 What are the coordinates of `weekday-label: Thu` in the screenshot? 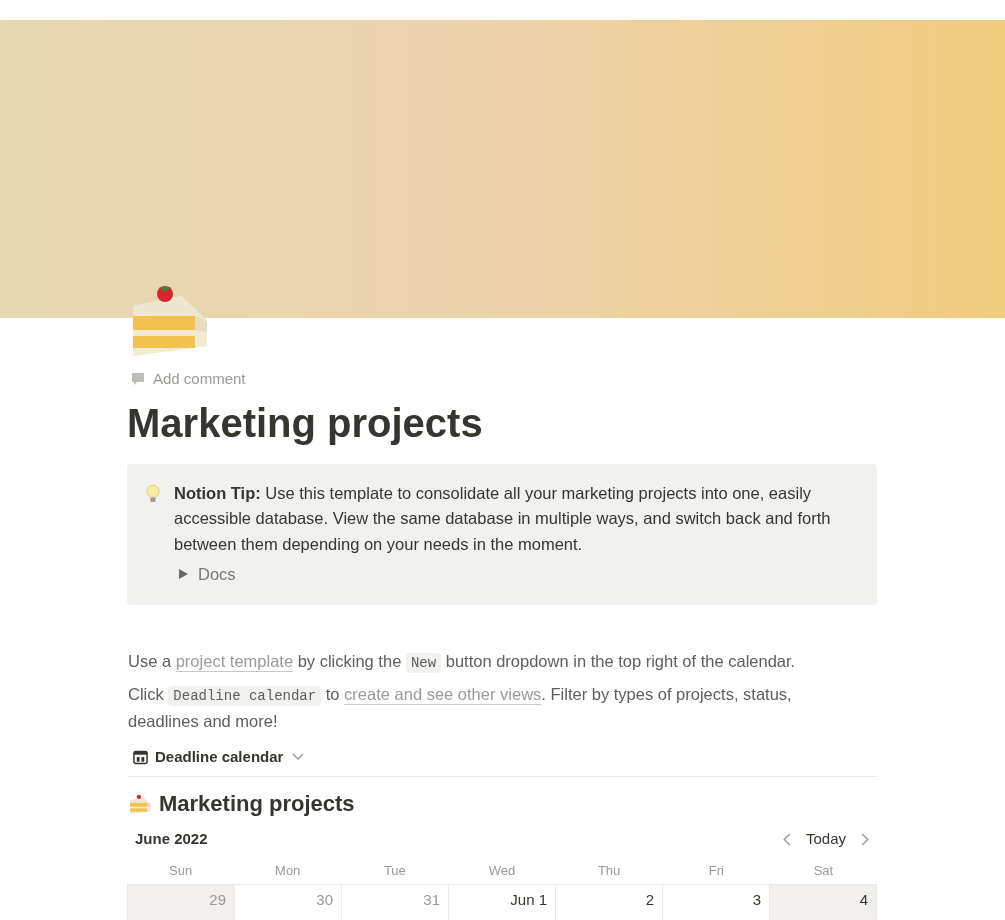 It's located at (609, 870).